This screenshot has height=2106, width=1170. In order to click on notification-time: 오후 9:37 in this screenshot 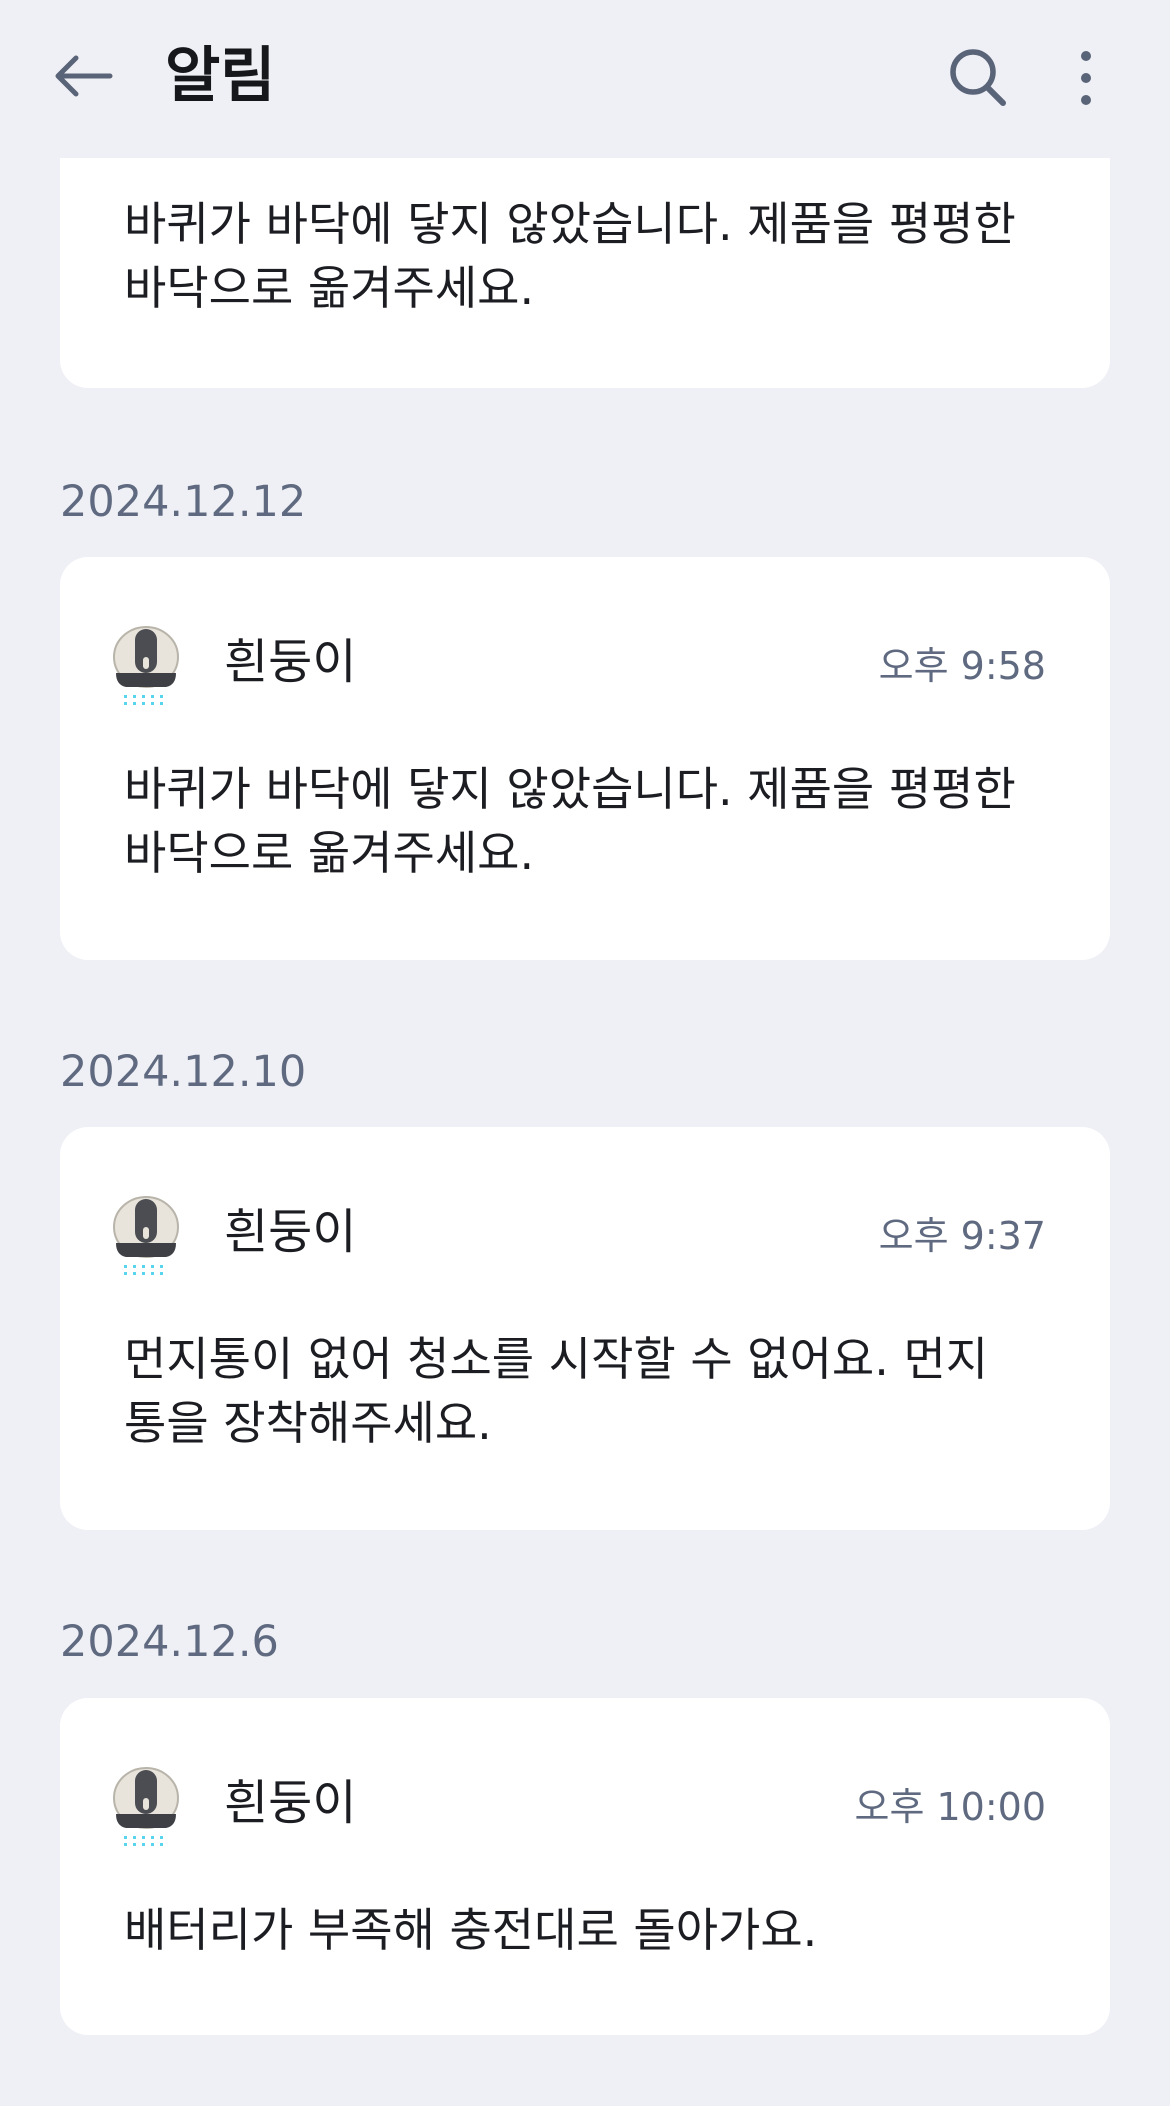, I will do `click(962, 1236)`.